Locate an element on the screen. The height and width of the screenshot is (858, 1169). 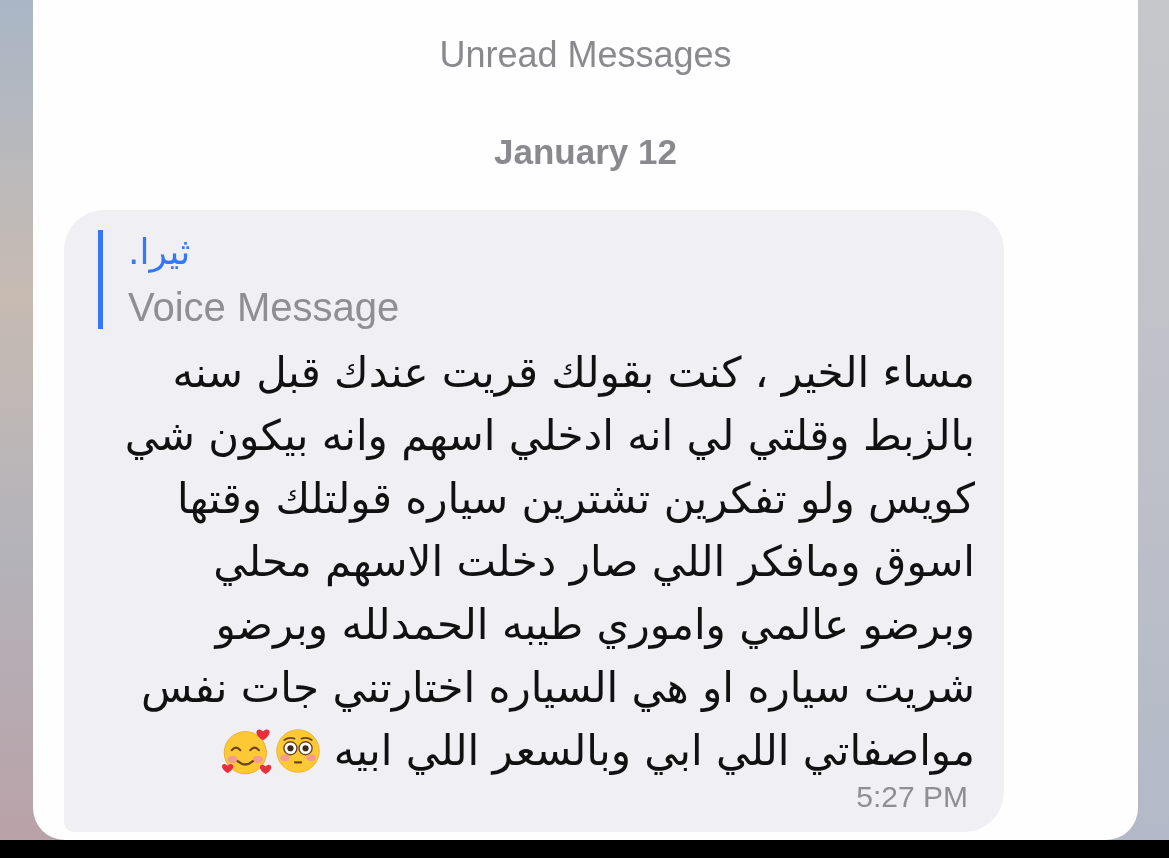
sender-name: ثيرا. is located at coordinates (159, 252).